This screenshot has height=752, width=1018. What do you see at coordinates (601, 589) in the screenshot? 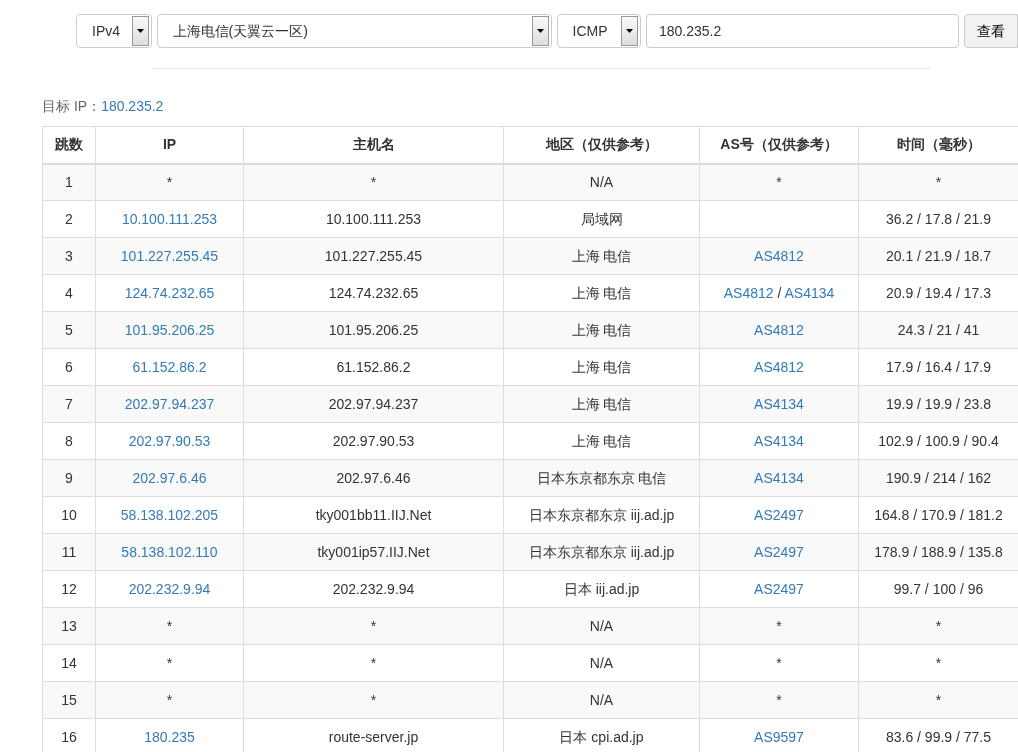
I see `table-cell: 日本 iij.ad.jp` at bounding box center [601, 589].